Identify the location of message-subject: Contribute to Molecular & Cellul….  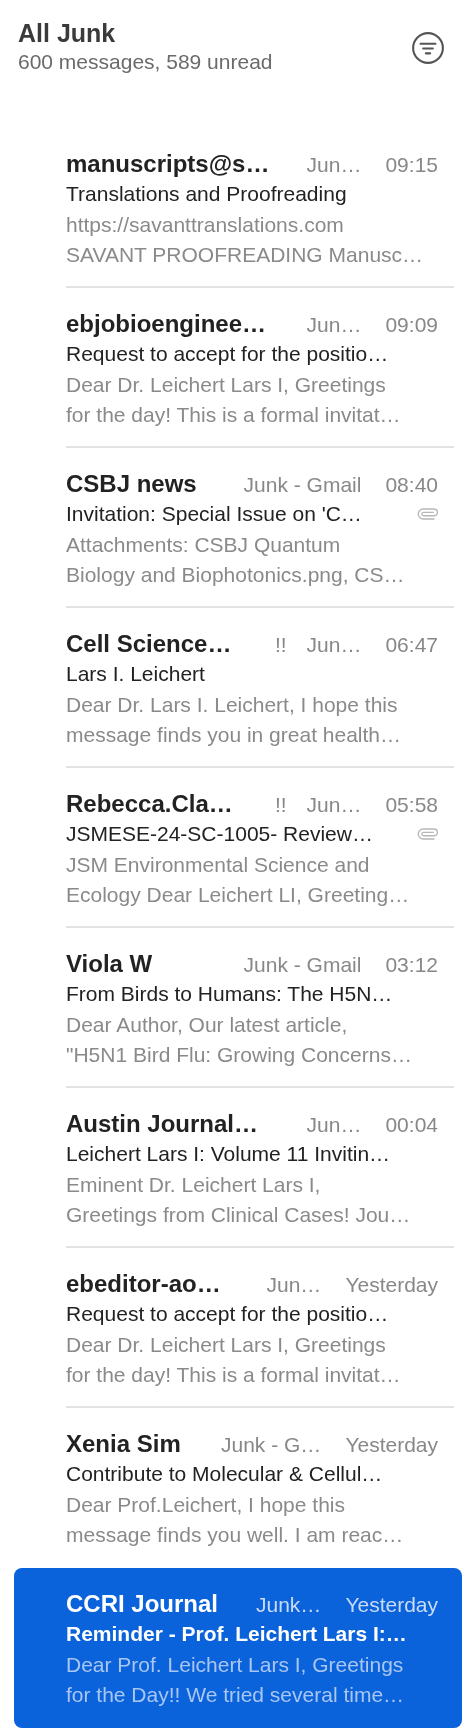
(224, 1474).